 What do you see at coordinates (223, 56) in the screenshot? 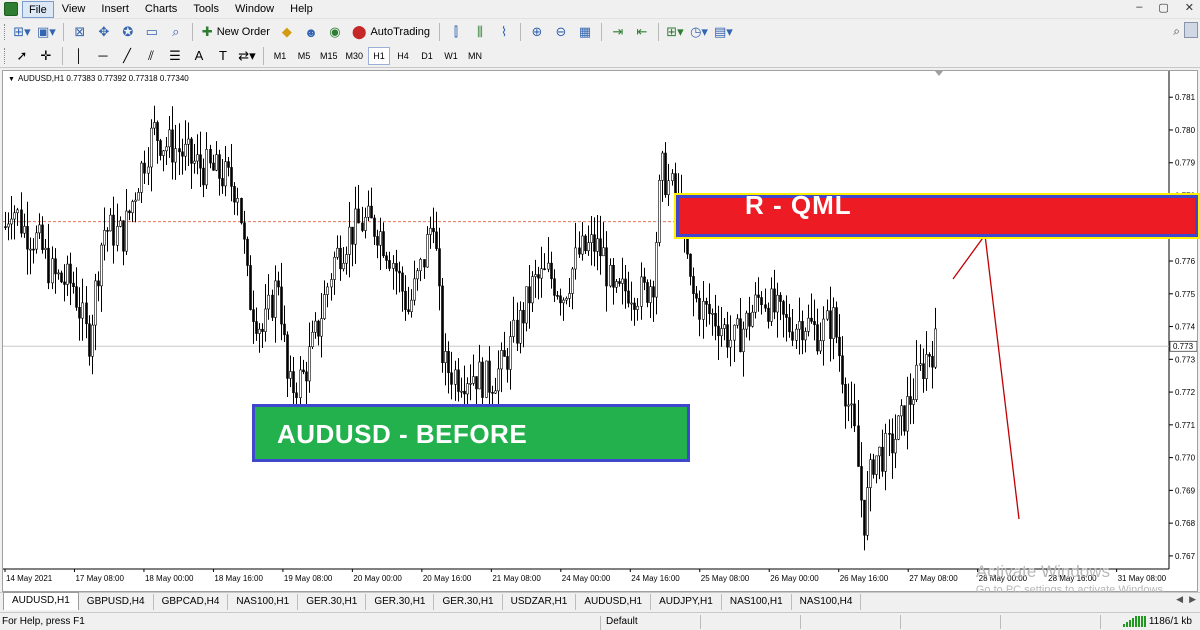
I see `text-label-button: T` at bounding box center [223, 56].